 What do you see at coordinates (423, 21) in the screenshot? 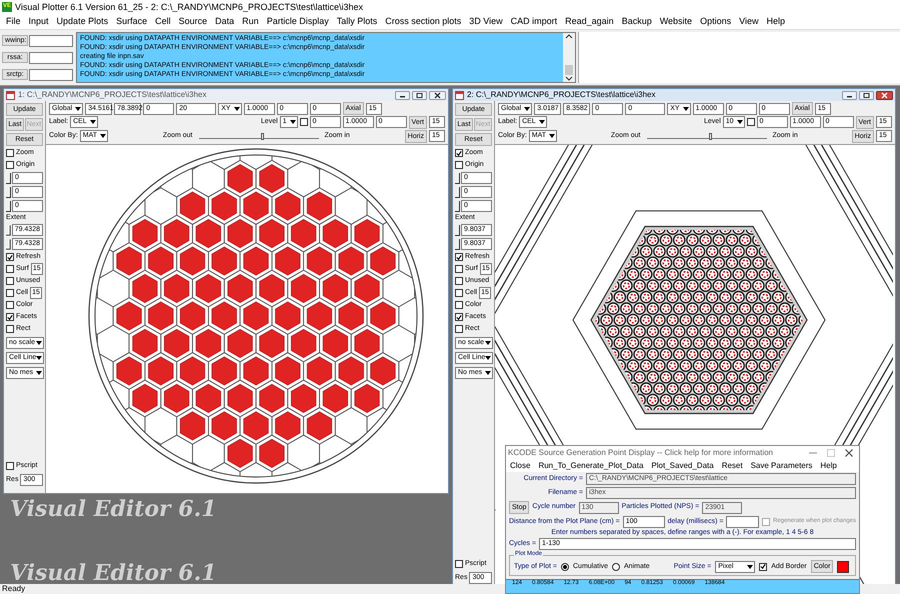
I see `menu-item: Cross section plots` at bounding box center [423, 21].